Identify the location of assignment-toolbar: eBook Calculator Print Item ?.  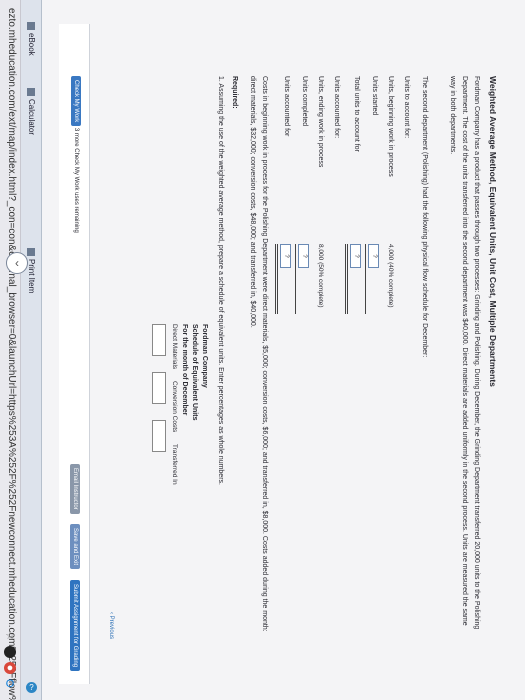
(31, 350).